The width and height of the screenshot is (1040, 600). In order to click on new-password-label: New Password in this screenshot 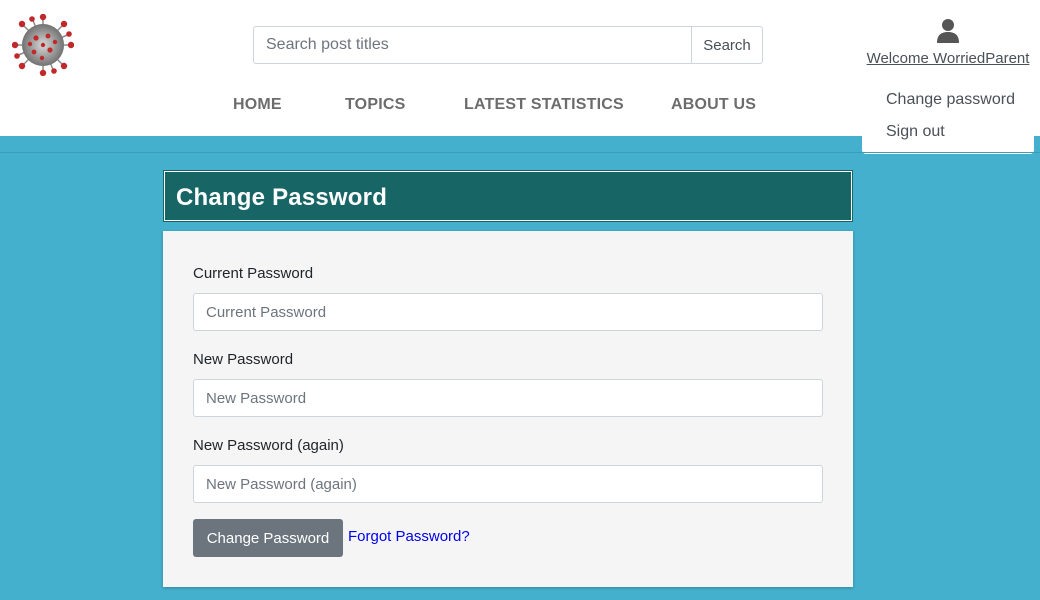, I will do `click(243, 359)`.